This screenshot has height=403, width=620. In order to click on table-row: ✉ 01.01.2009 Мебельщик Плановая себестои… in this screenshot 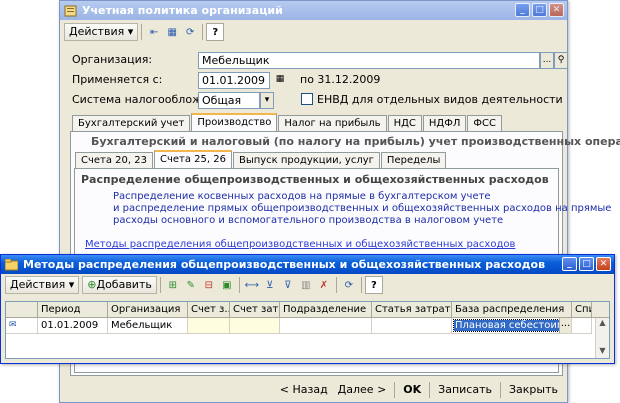, I will do `click(299, 326)`.